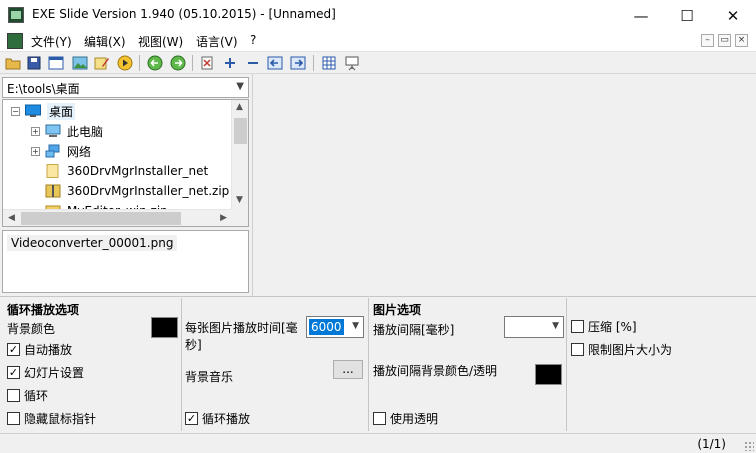 The height and width of the screenshot is (453, 756). What do you see at coordinates (15, 111) in the screenshot?
I see `collapse-icon: −` at bounding box center [15, 111].